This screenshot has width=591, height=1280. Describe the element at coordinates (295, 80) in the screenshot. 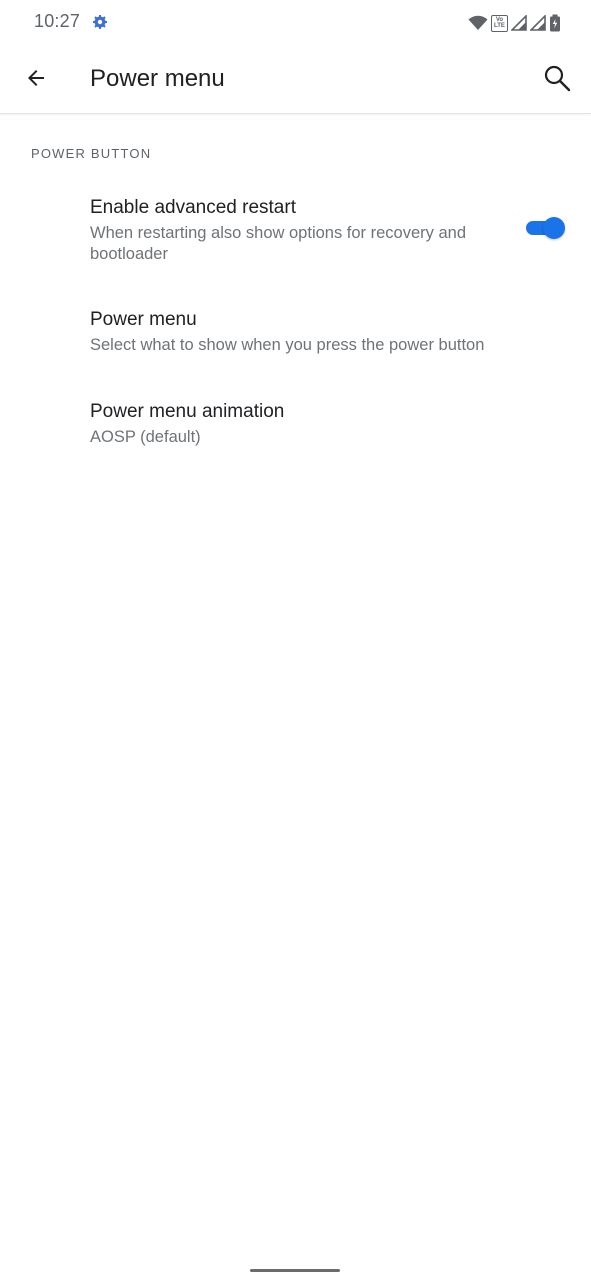

I see `app-bar: Power menu` at that location.